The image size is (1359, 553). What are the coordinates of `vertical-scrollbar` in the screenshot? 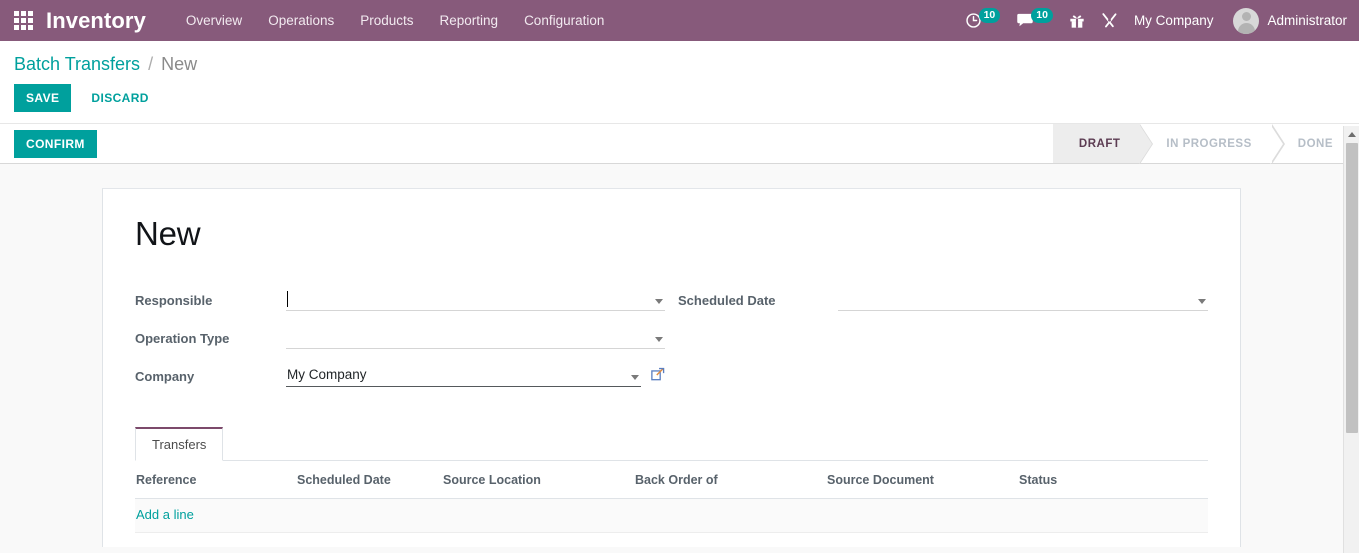 It's located at (1351, 339).